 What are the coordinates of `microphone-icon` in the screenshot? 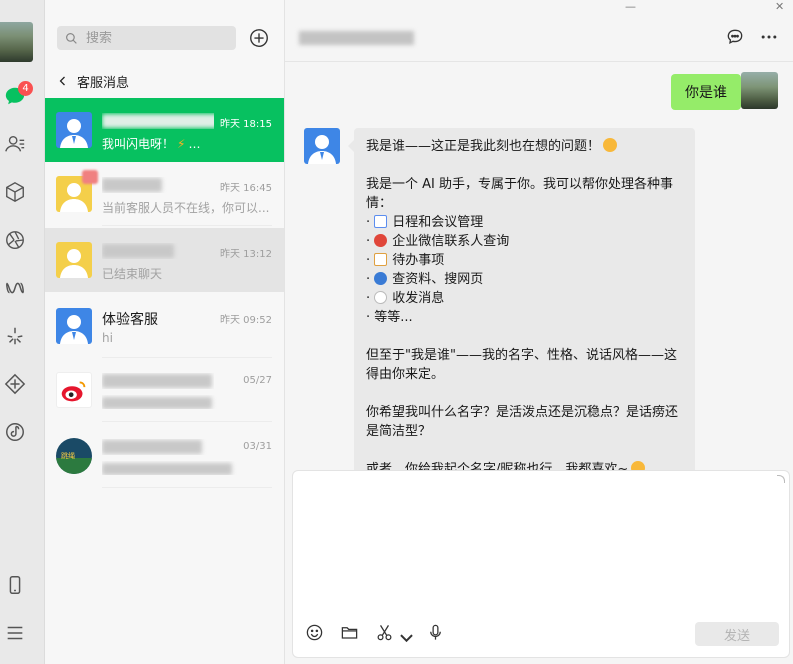 It's located at (435, 632).